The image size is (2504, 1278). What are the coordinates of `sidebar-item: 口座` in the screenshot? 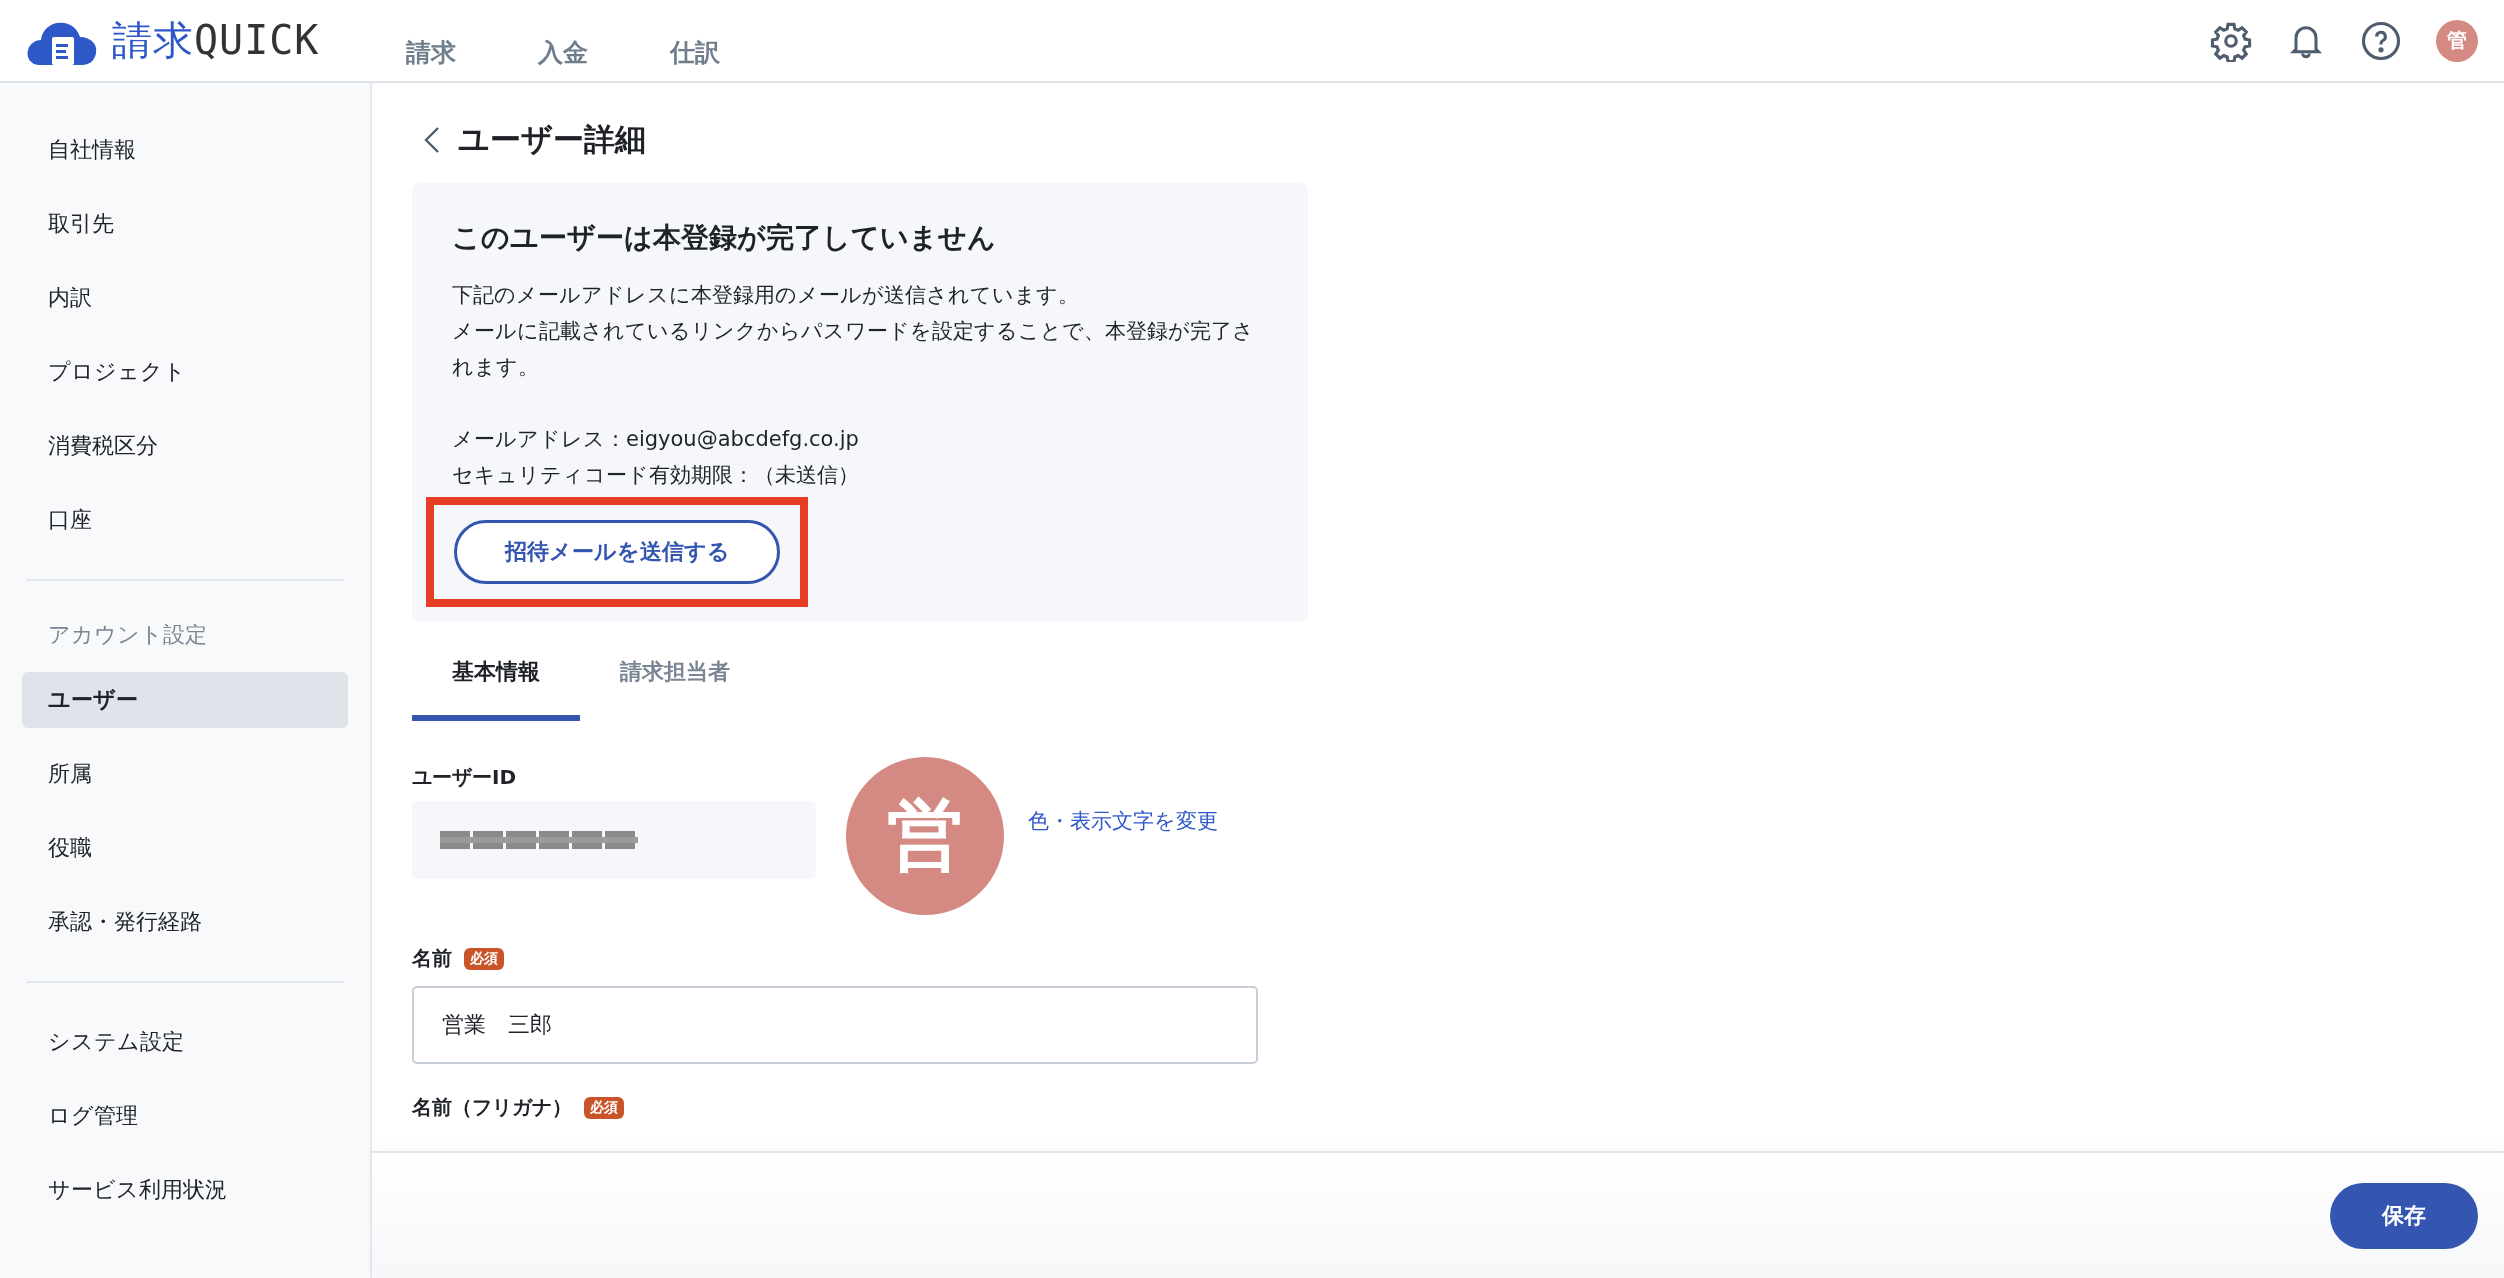 It's located at (185, 520).